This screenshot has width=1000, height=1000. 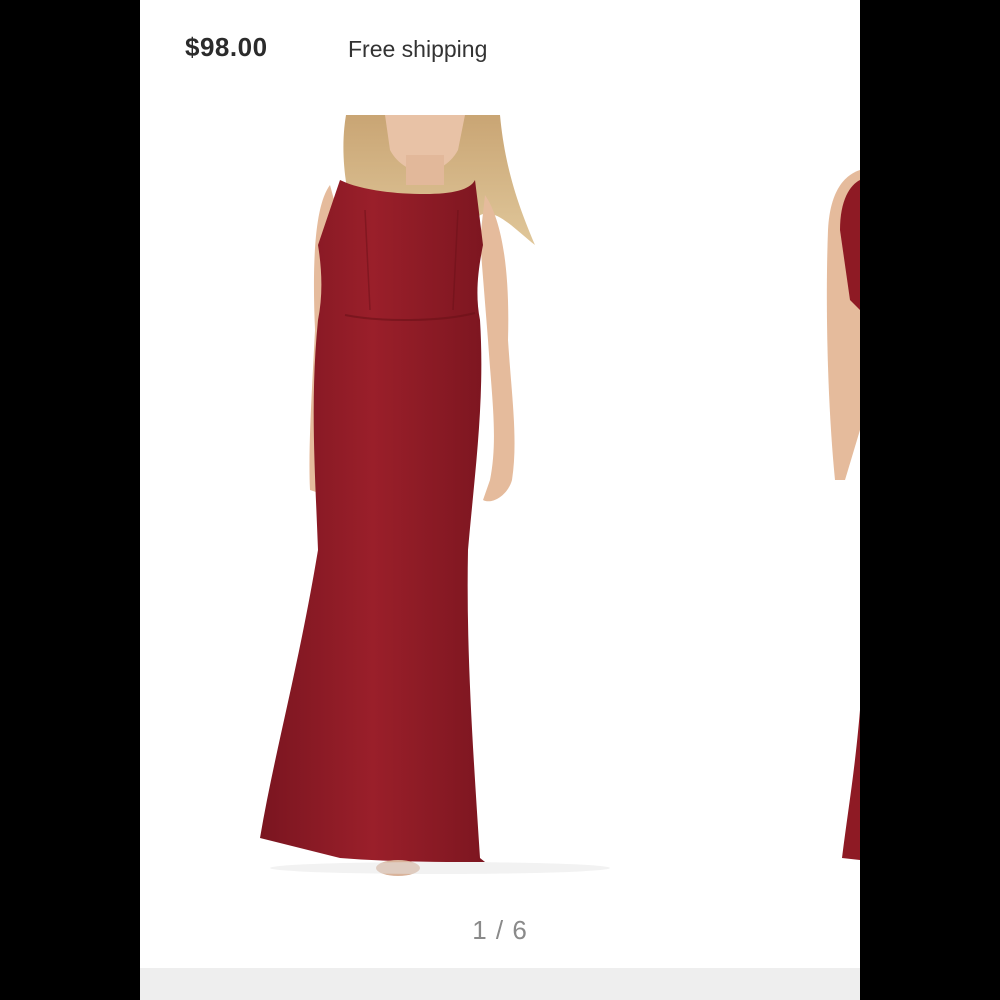 I want to click on product-image-back-preview, so click(x=840, y=505).